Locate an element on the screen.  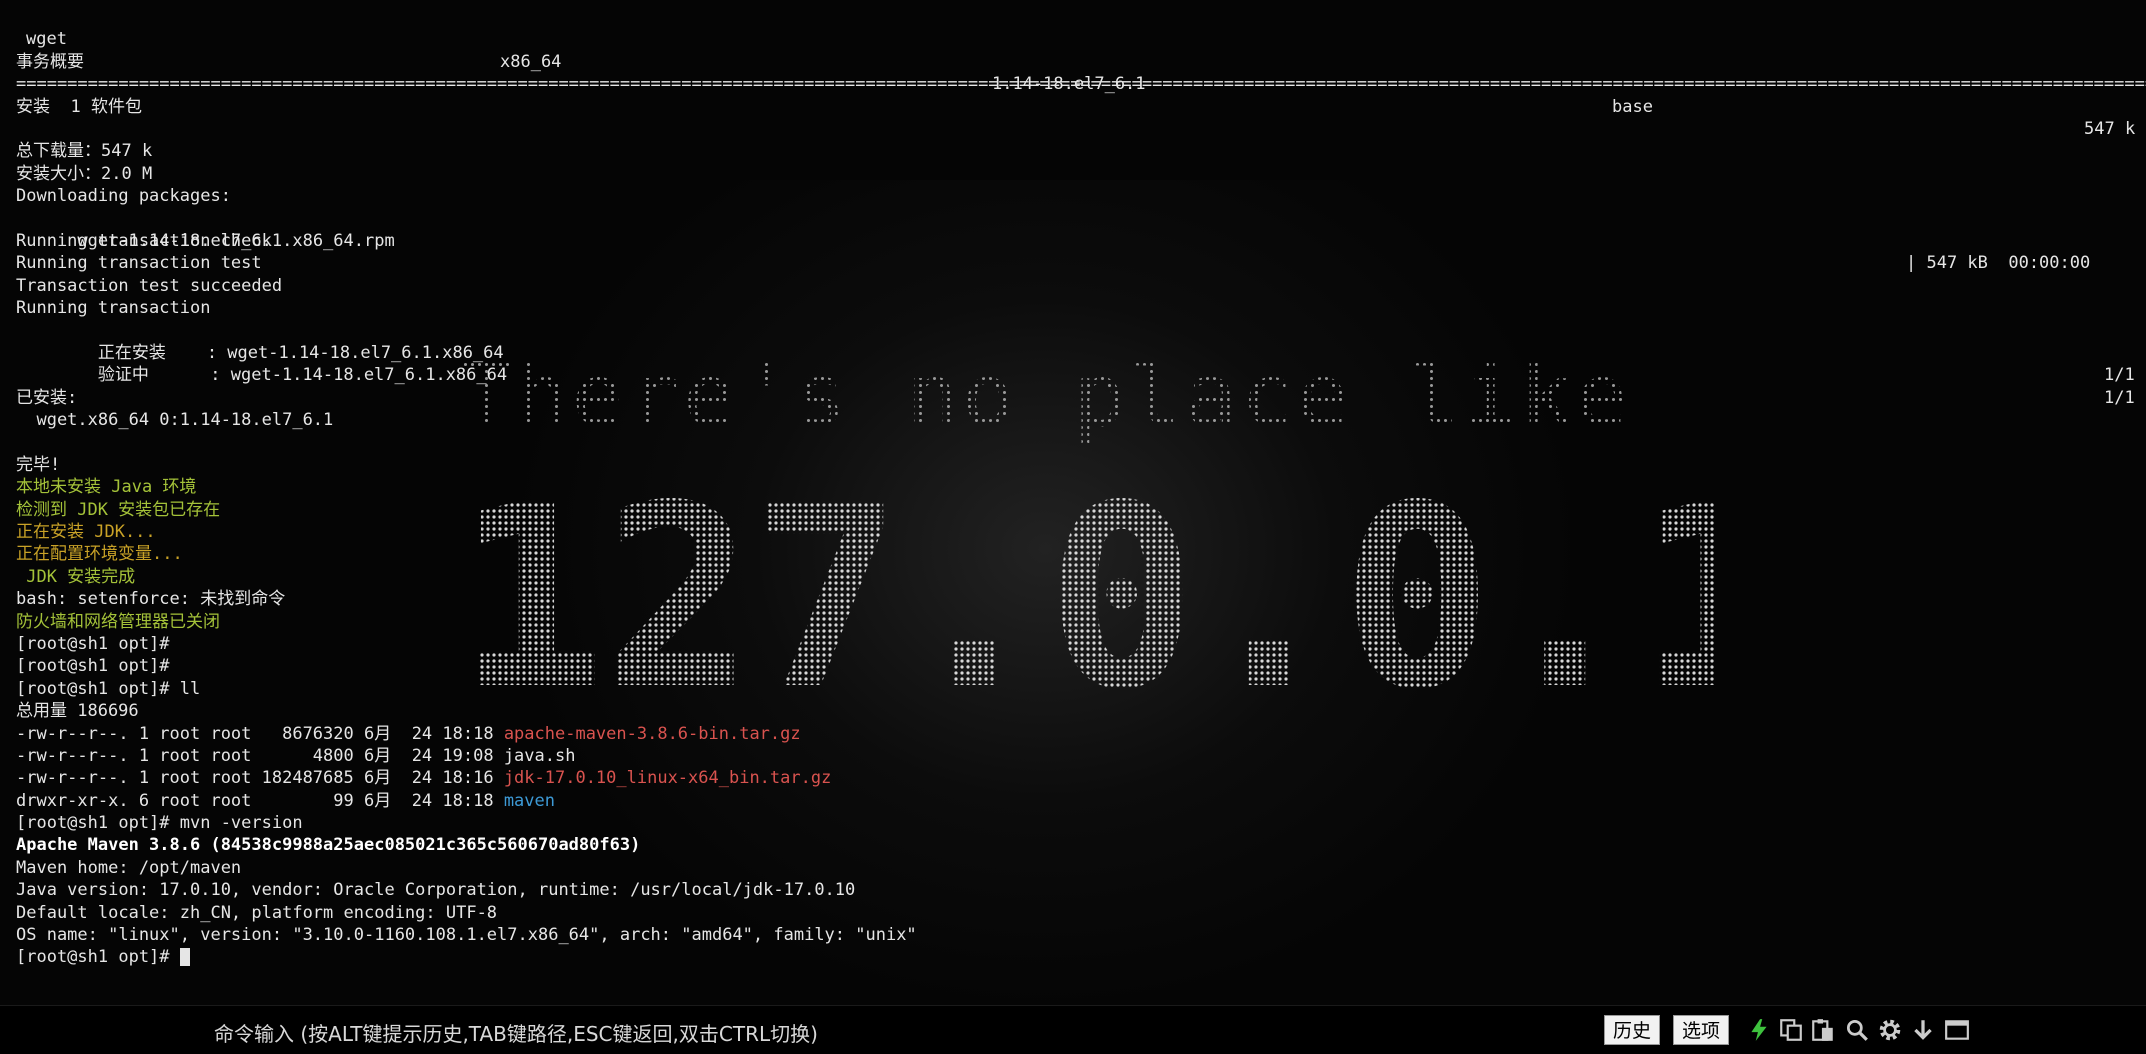
downloading-packages: Downloading packages: is located at coordinates (123, 196).